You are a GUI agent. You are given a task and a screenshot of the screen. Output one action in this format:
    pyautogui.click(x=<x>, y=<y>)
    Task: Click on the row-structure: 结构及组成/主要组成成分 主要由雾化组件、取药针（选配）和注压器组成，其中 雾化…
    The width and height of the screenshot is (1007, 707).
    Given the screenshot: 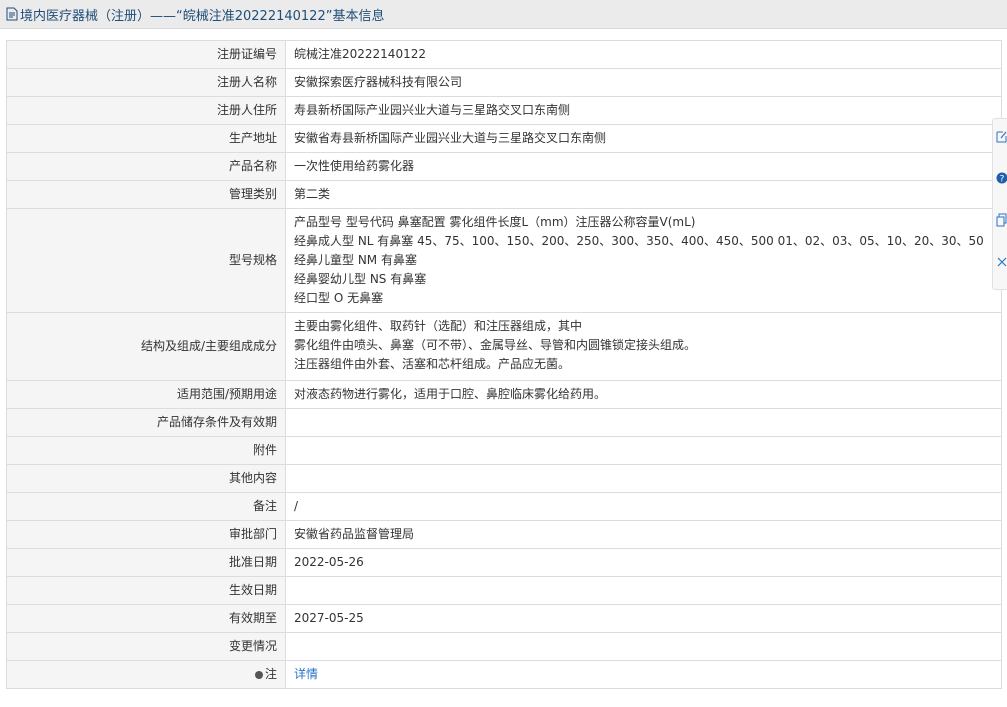 What is the action you would take?
    pyautogui.click(x=504, y=346)
    